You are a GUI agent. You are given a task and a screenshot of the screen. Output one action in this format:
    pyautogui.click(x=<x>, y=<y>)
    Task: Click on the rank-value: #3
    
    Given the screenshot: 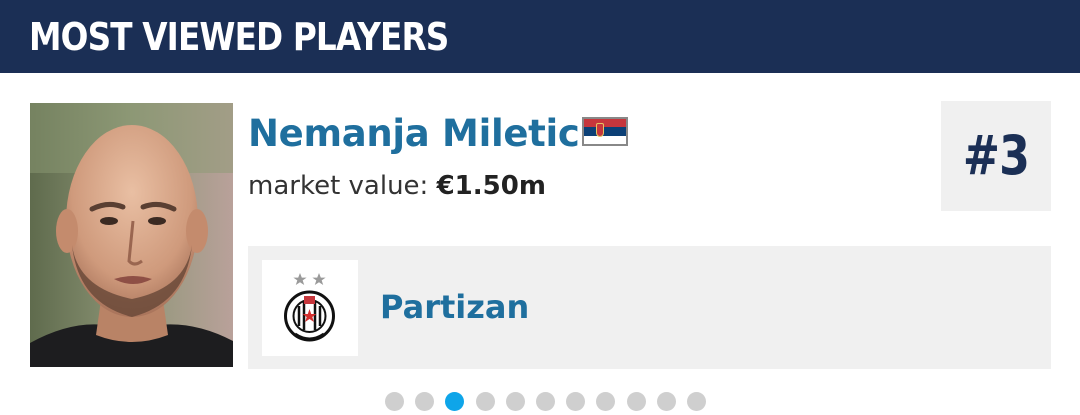 What is the action you would take?
    pyautogui.click(x=996, y=155)
    